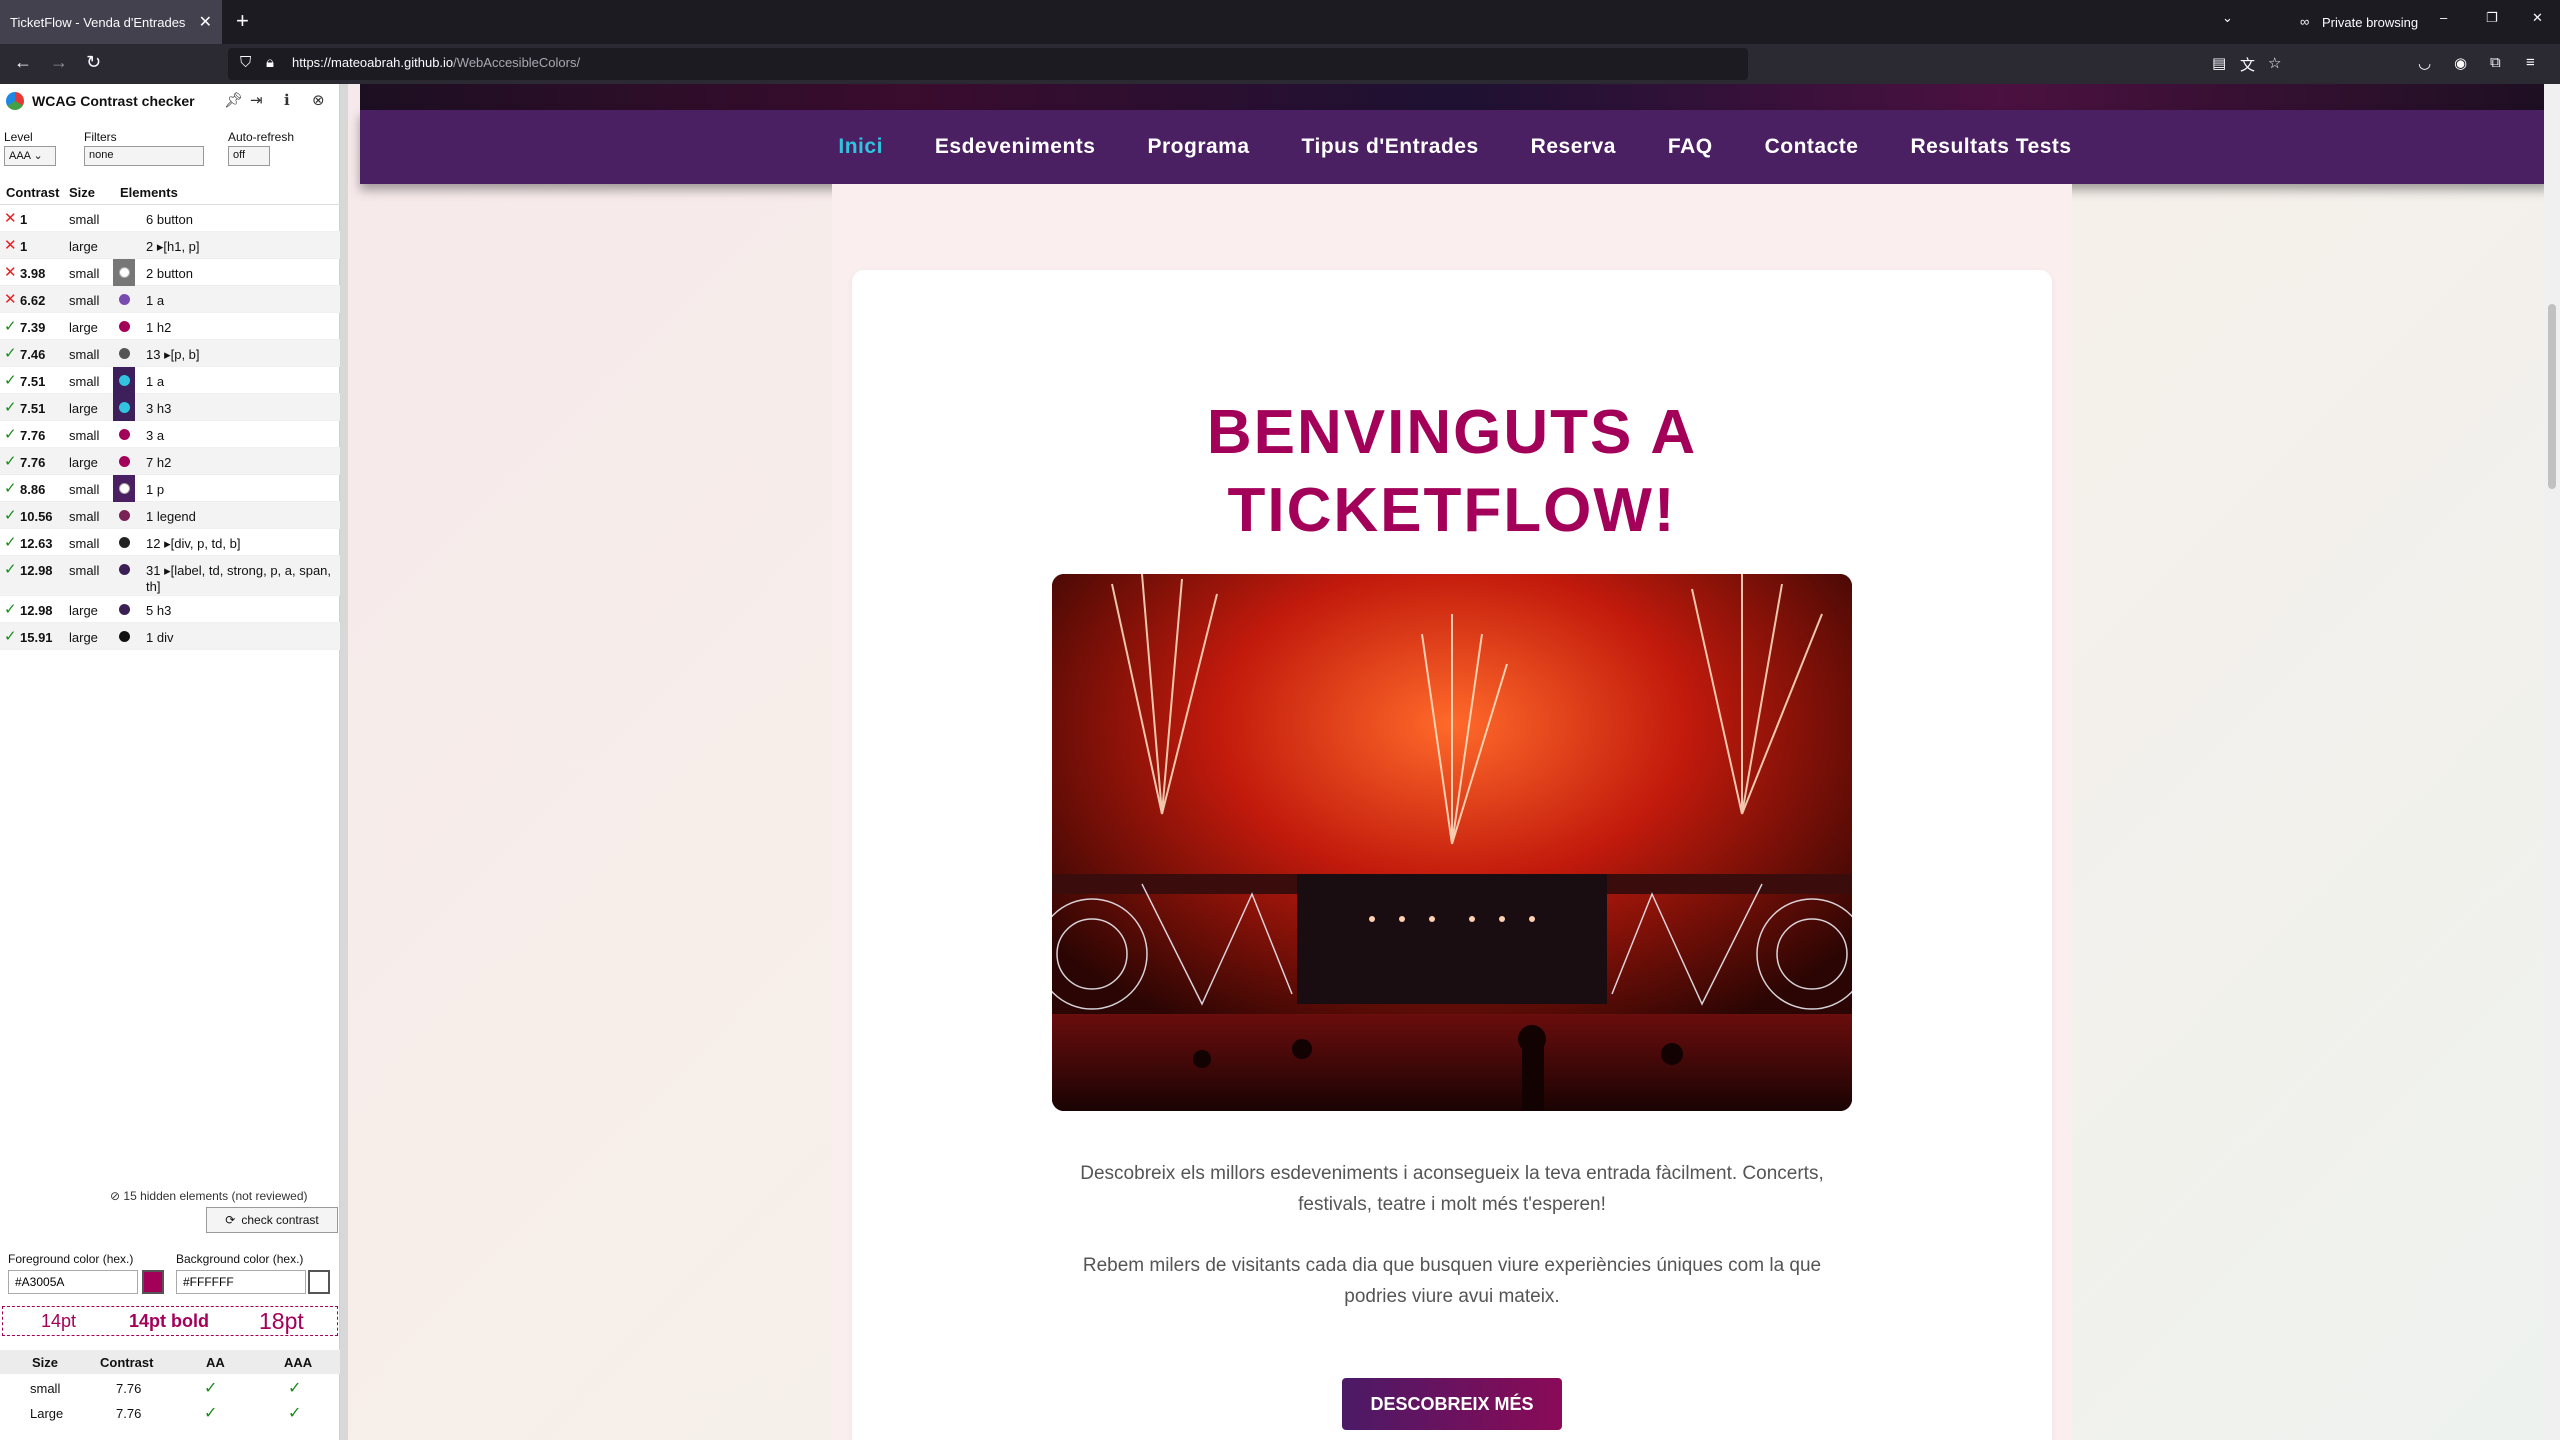 The image size is (2560, 1440). I want to click on background-hex-input, so click(241, 1282).